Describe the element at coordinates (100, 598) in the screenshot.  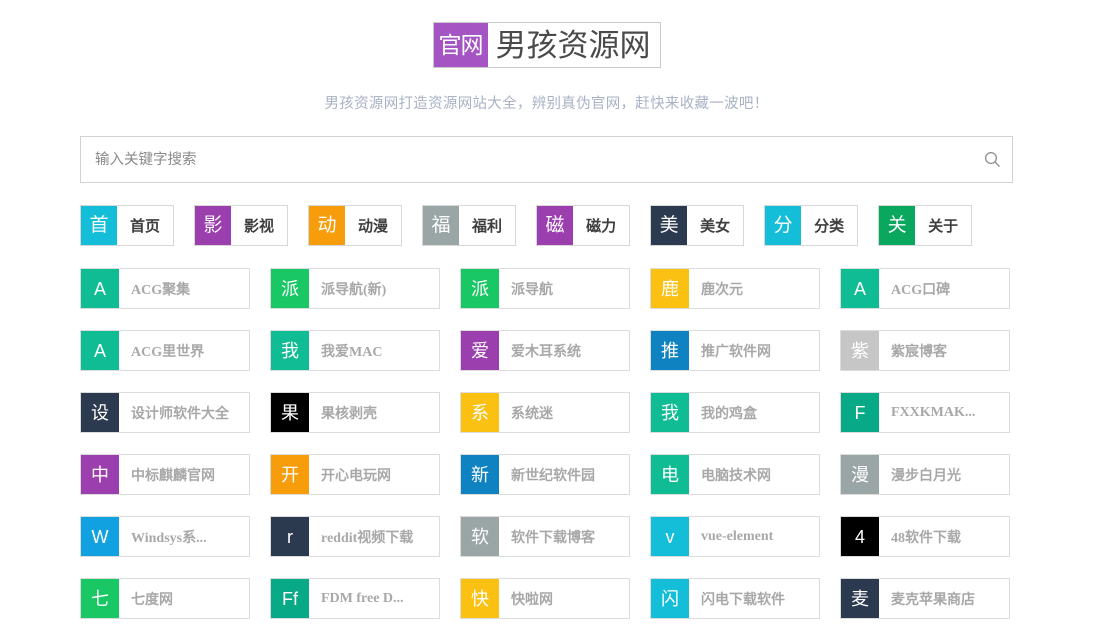
I see `link-card-icon: 七` at that location.